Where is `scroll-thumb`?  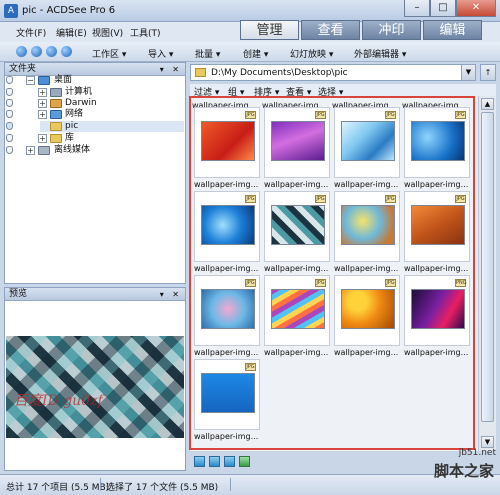
scroll-thumb is located at coordinates (487, 267).